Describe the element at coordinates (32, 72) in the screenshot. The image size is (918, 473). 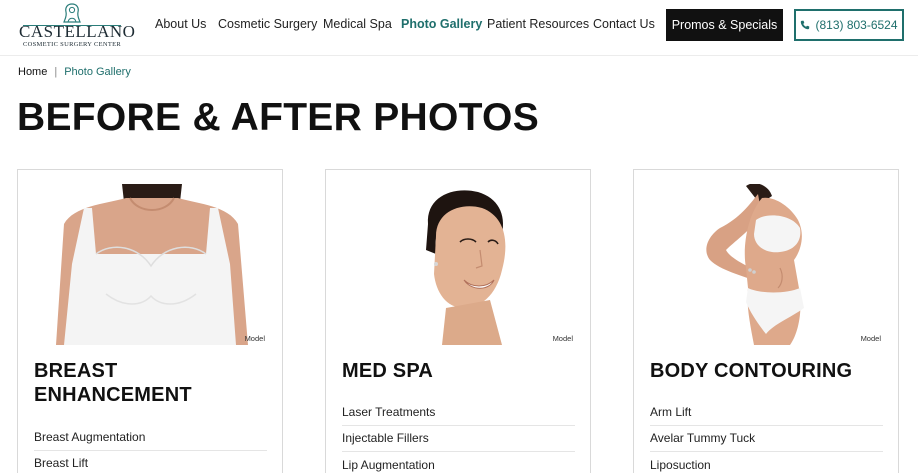
I see `breadcrumb-home: Home` at that location.